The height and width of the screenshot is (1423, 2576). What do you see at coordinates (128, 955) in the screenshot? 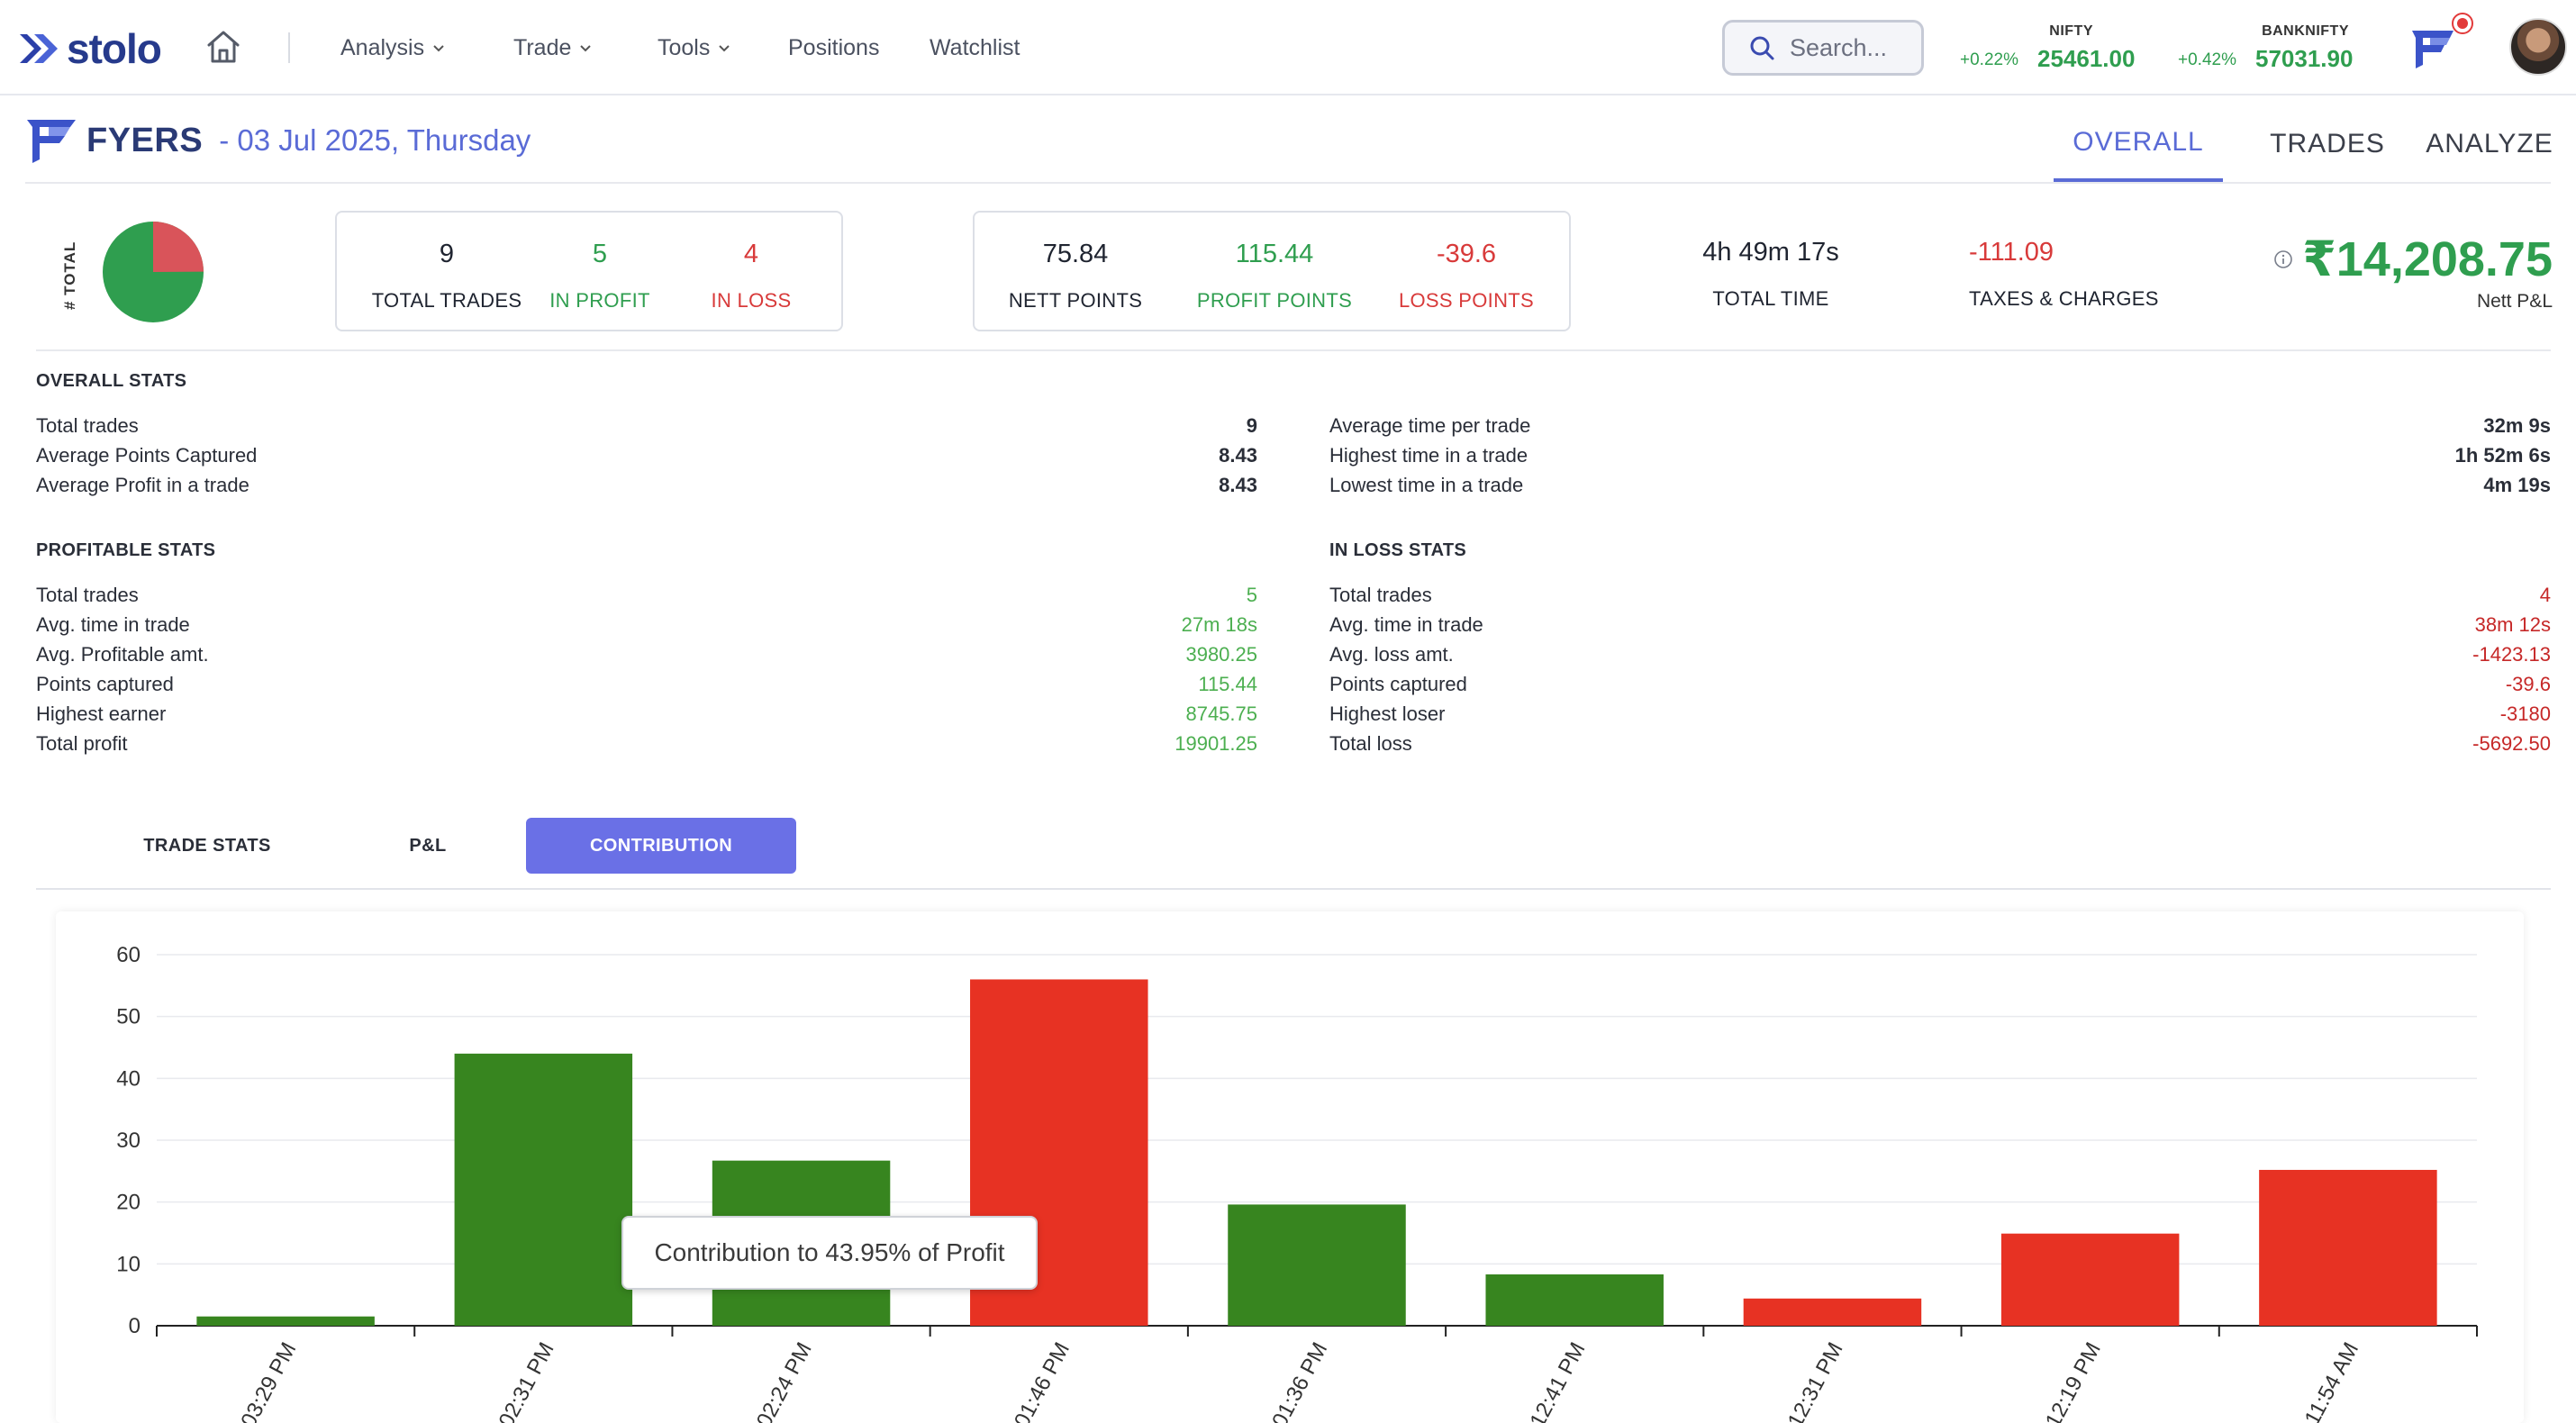
I see `y-tick-label: 60` at bounding box center [128, 955].